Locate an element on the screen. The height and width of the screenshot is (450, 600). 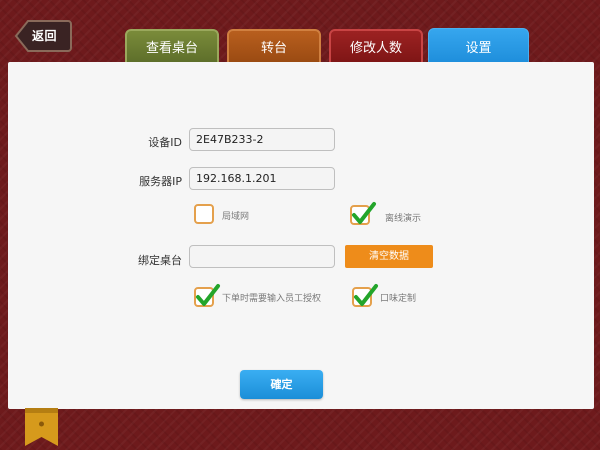
offline-demo-label: 离线演示 is located at coordinates (403, 219).